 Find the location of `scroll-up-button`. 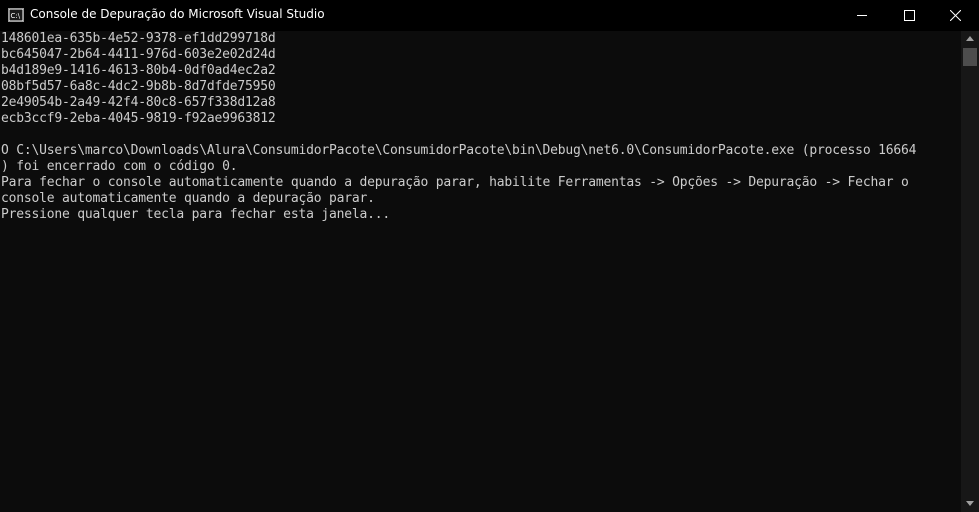

scroll-up-button is located at coordinates (970, 39).